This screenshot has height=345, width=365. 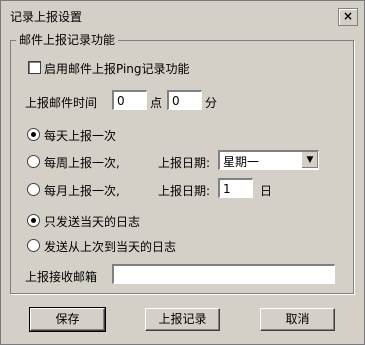 I want to click on enable-ping-checkbox, so click(x=34, y=67).